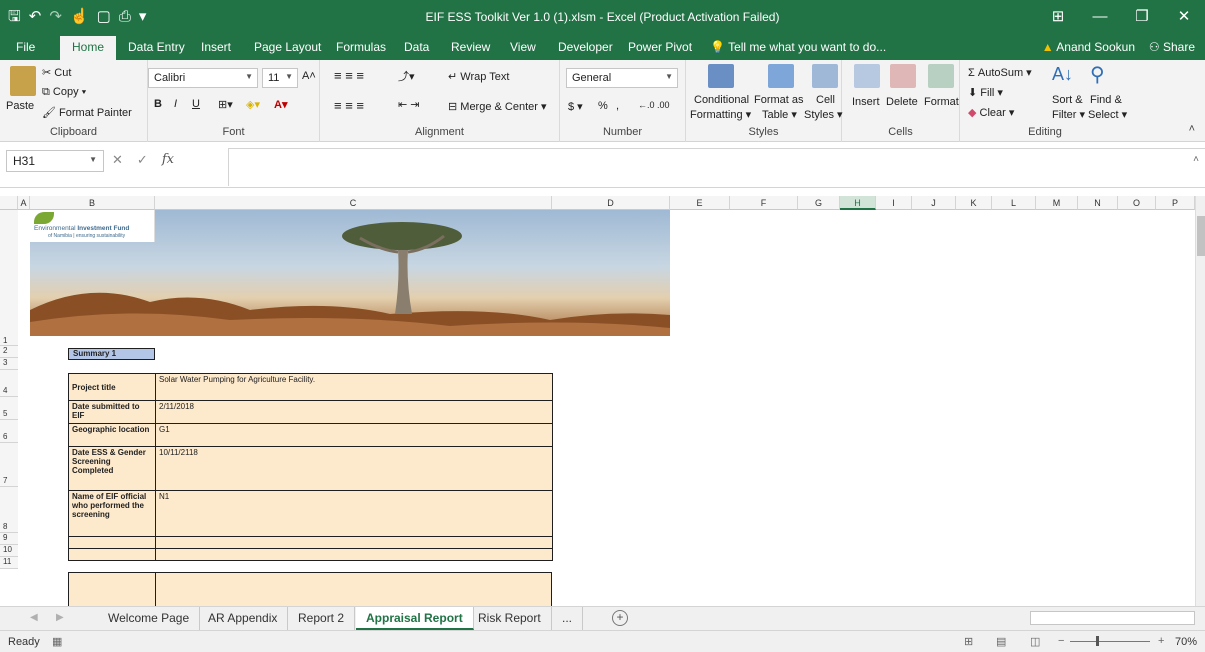 The image size is (1205, 652). I want to click on enter-icon: ✓, so click(142, 160).